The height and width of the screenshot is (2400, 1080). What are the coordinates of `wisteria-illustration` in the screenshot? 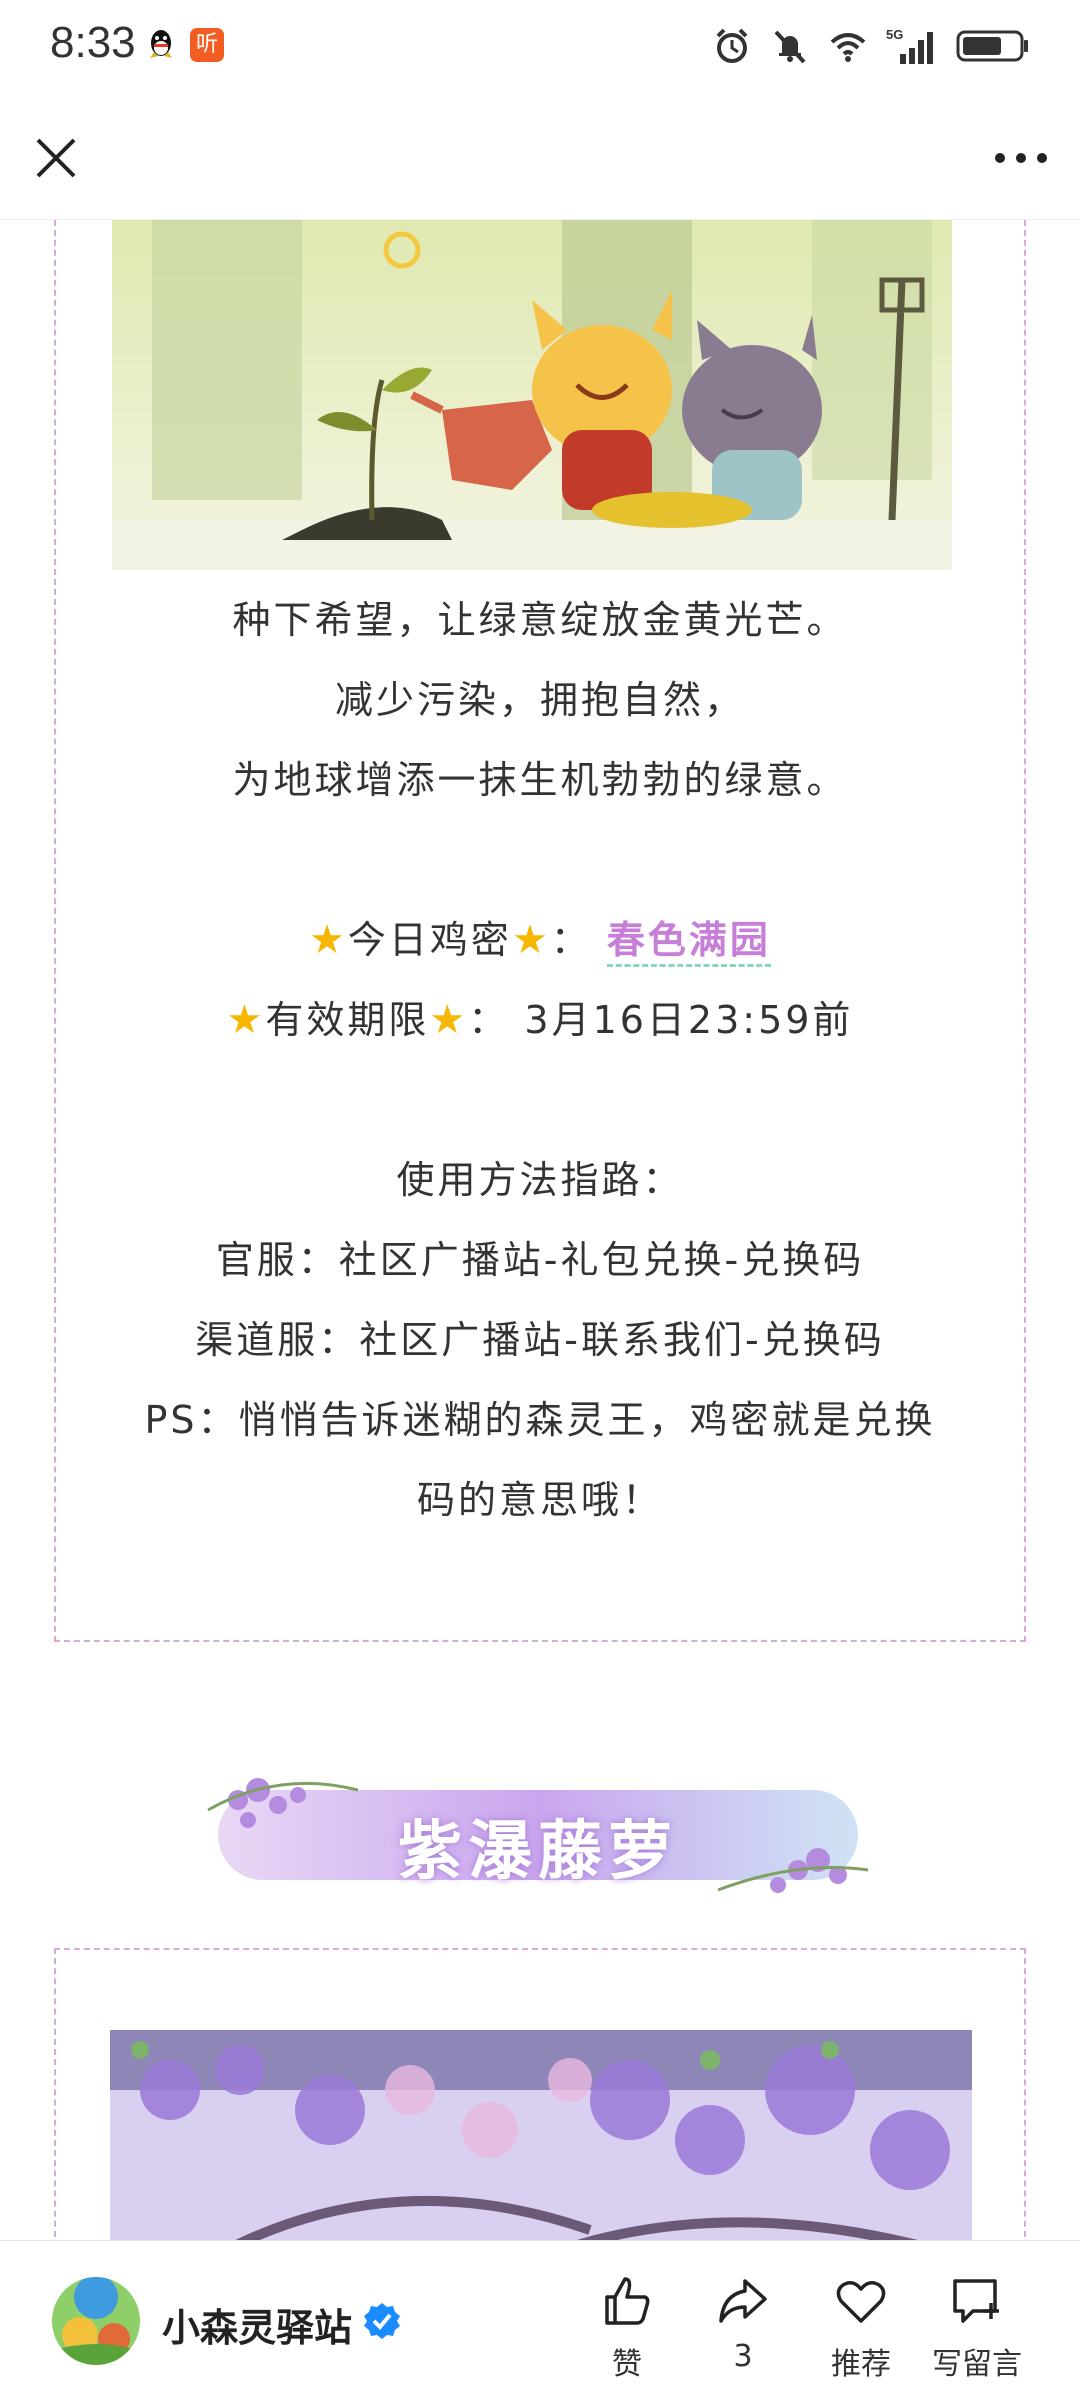 It's located at (541, 2135).